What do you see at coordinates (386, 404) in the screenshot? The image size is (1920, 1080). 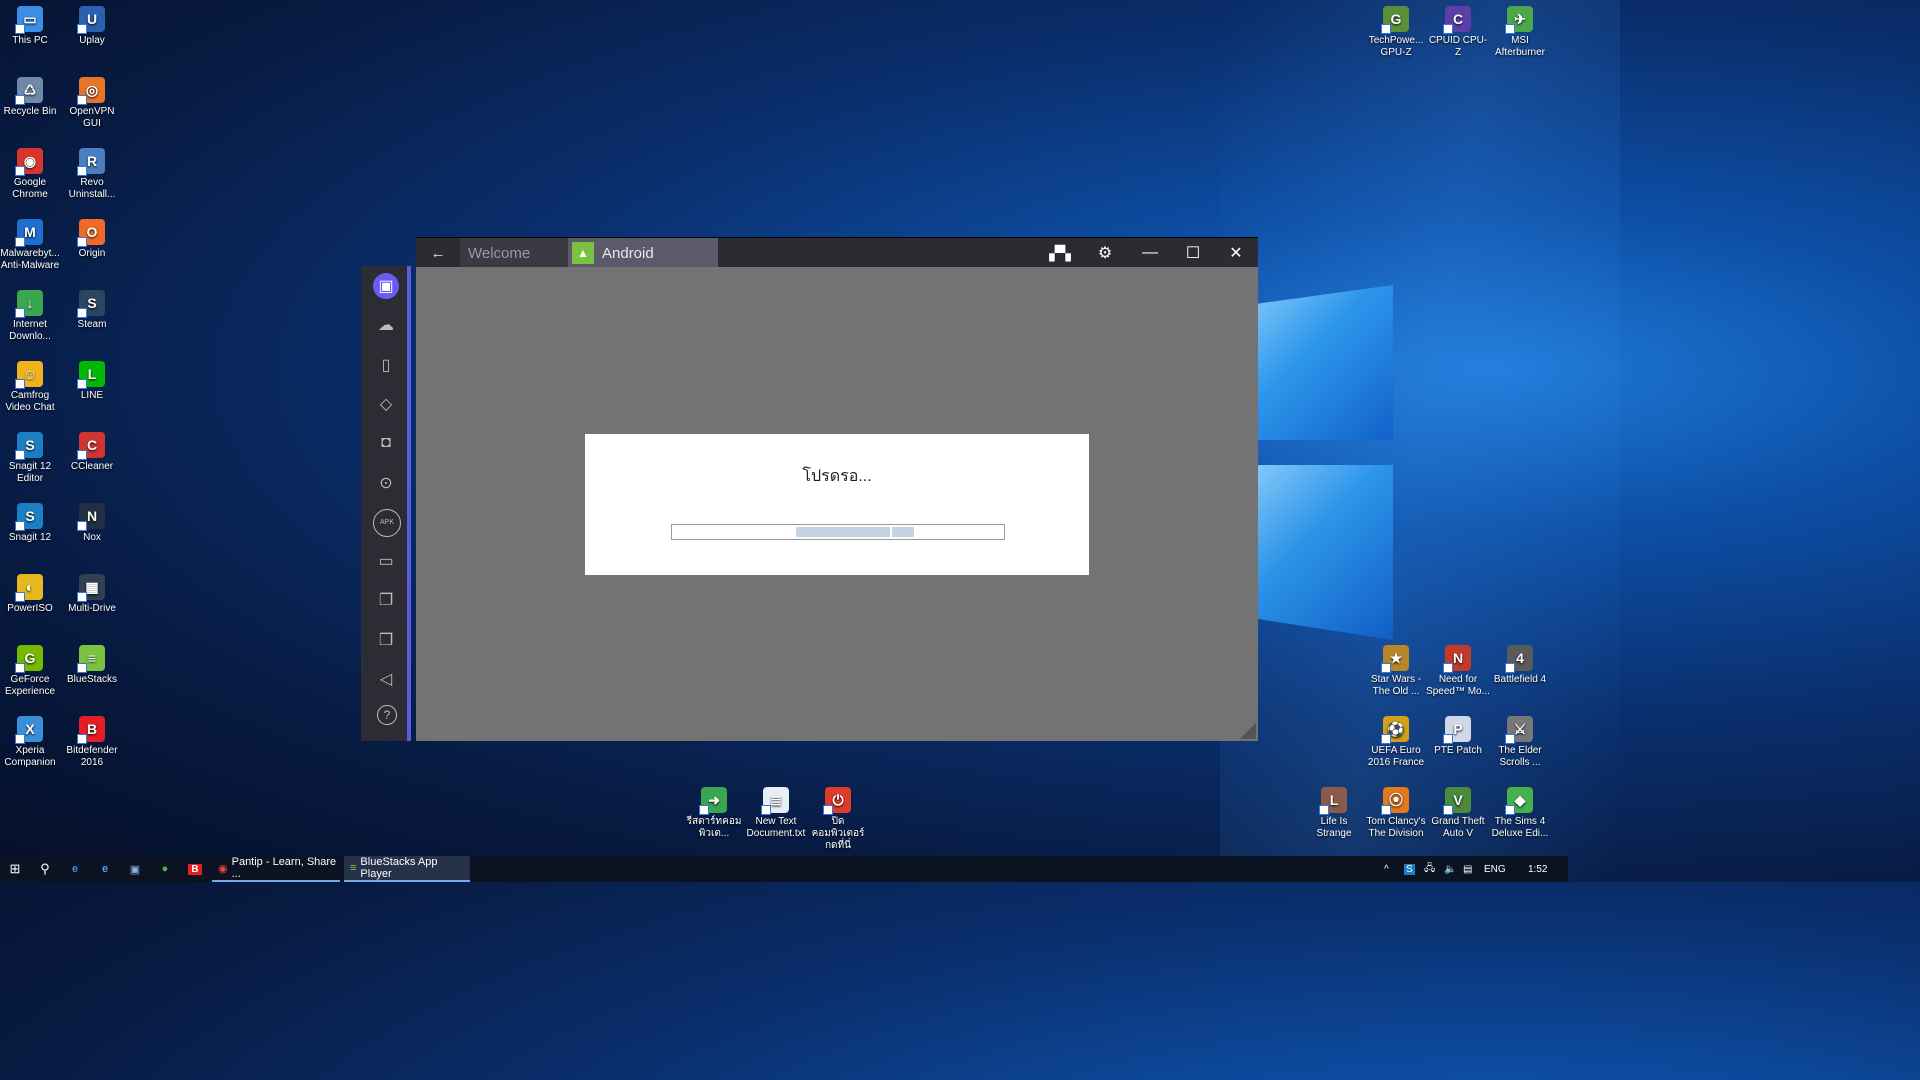 I see `rotate-icon: ◇` at bounding box center [386, 404].